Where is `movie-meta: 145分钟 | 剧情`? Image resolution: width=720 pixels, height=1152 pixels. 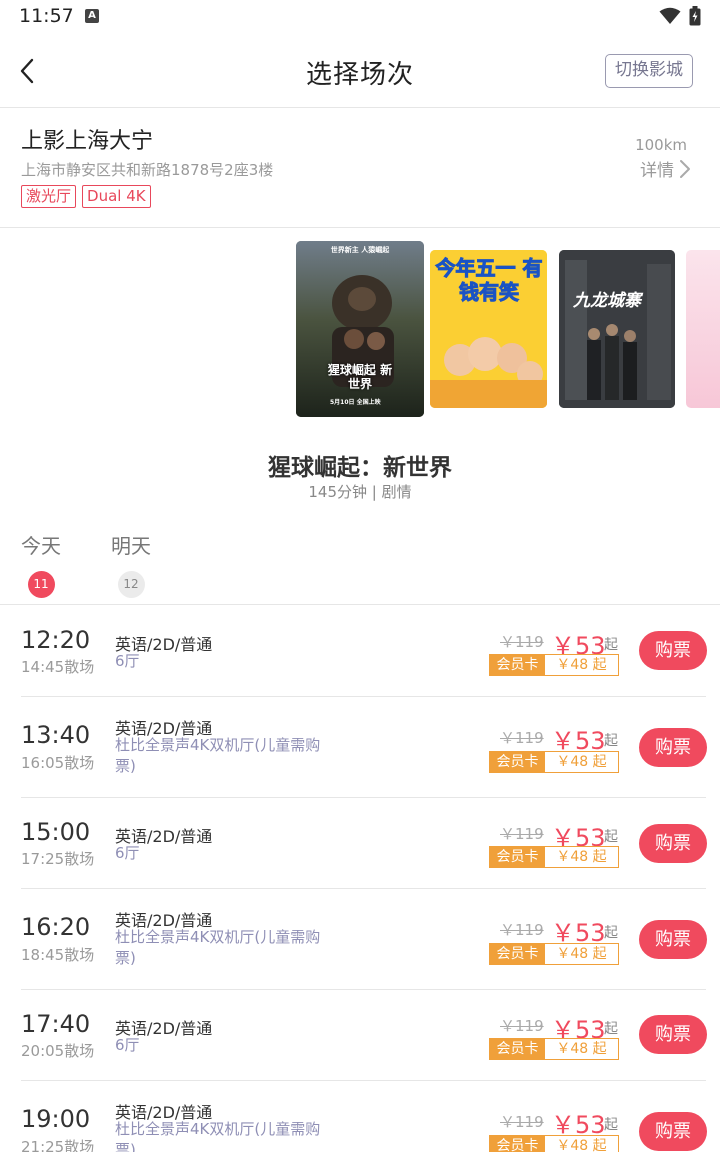
movie-meta: 145分钟 | 剧情 is located at coordinates (360, 492).